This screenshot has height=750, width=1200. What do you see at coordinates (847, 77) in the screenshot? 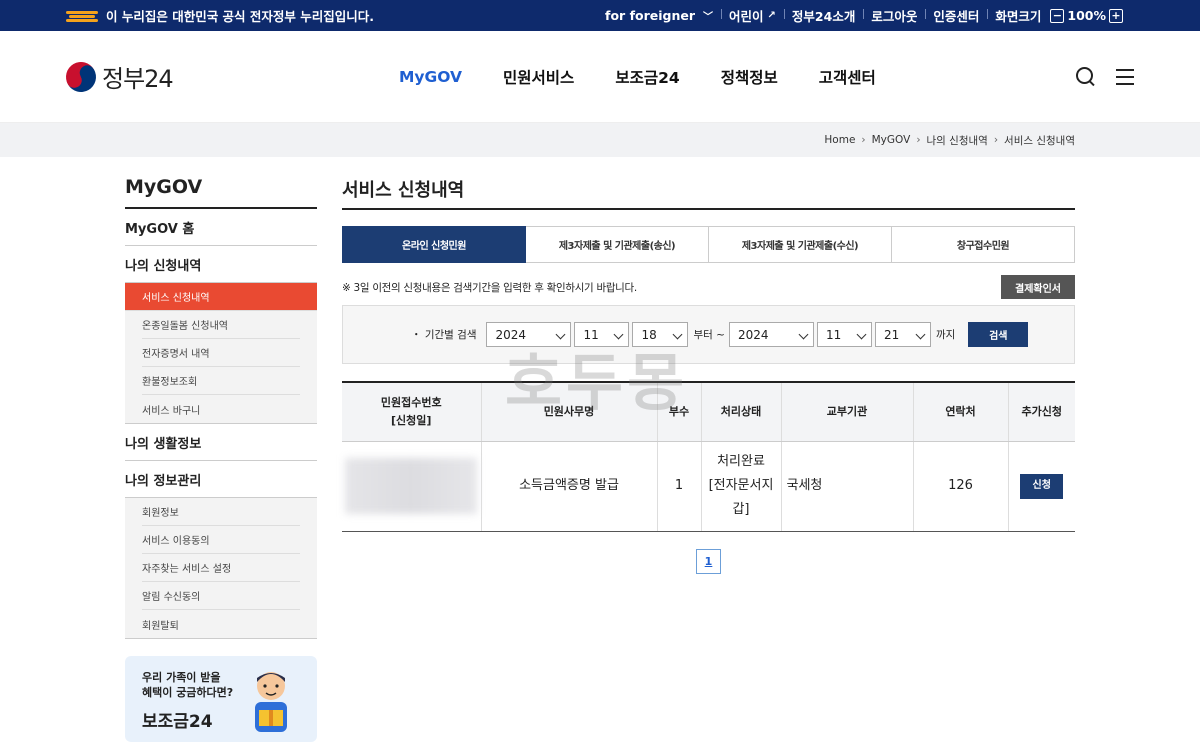
I see `nav-customer-center: 고객센터` at bounding box center [847, 77].